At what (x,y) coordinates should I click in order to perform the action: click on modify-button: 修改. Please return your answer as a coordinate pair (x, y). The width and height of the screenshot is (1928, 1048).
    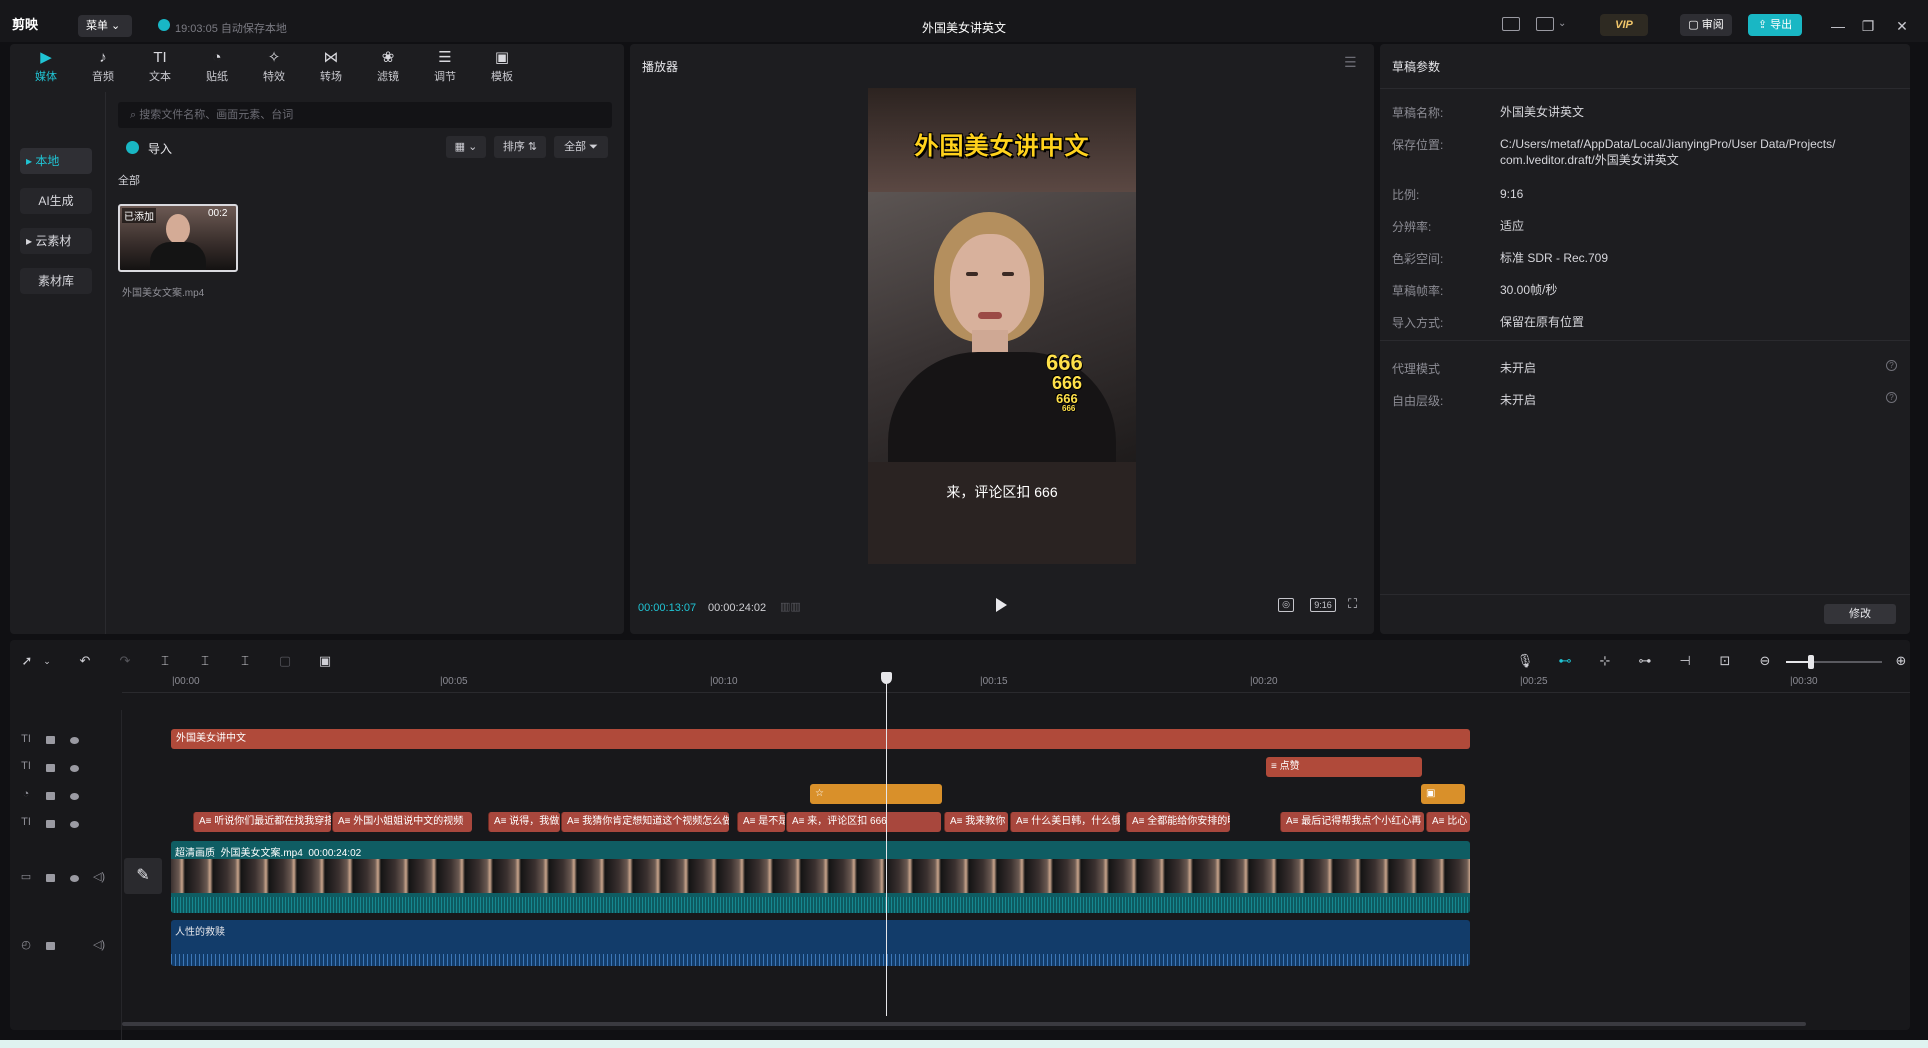
    Looking at the image, I should click on (1860, 614).